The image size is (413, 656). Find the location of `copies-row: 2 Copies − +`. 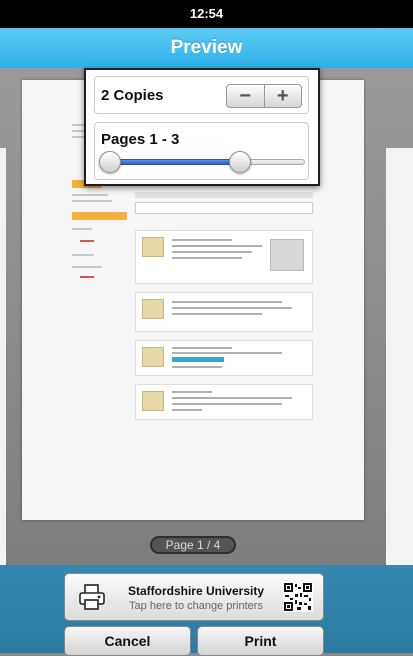

copies-row: 2 Copies − + is located at coordinates (201, 95).